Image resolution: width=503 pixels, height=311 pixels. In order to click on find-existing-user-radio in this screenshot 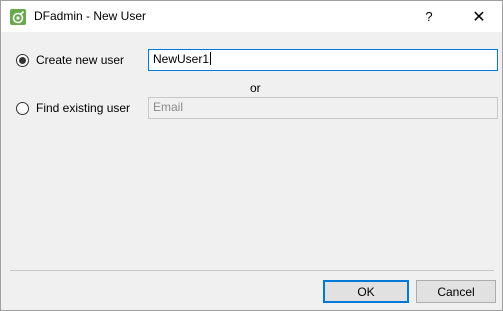, I will do `click(22, 108)`.